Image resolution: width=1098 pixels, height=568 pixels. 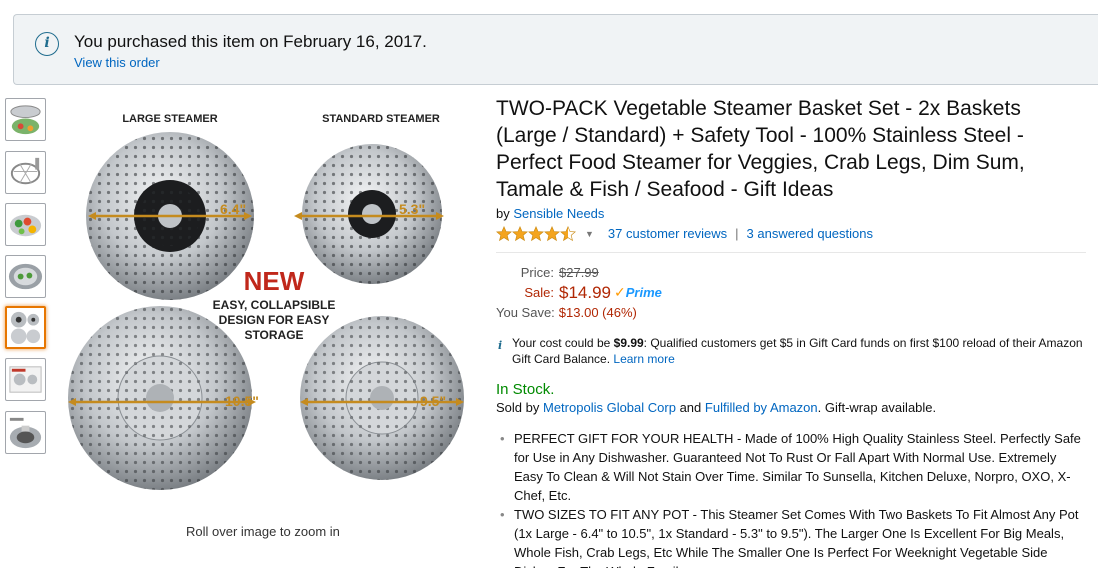 I want to click on star-half-icon, so click(x=568, y=233).